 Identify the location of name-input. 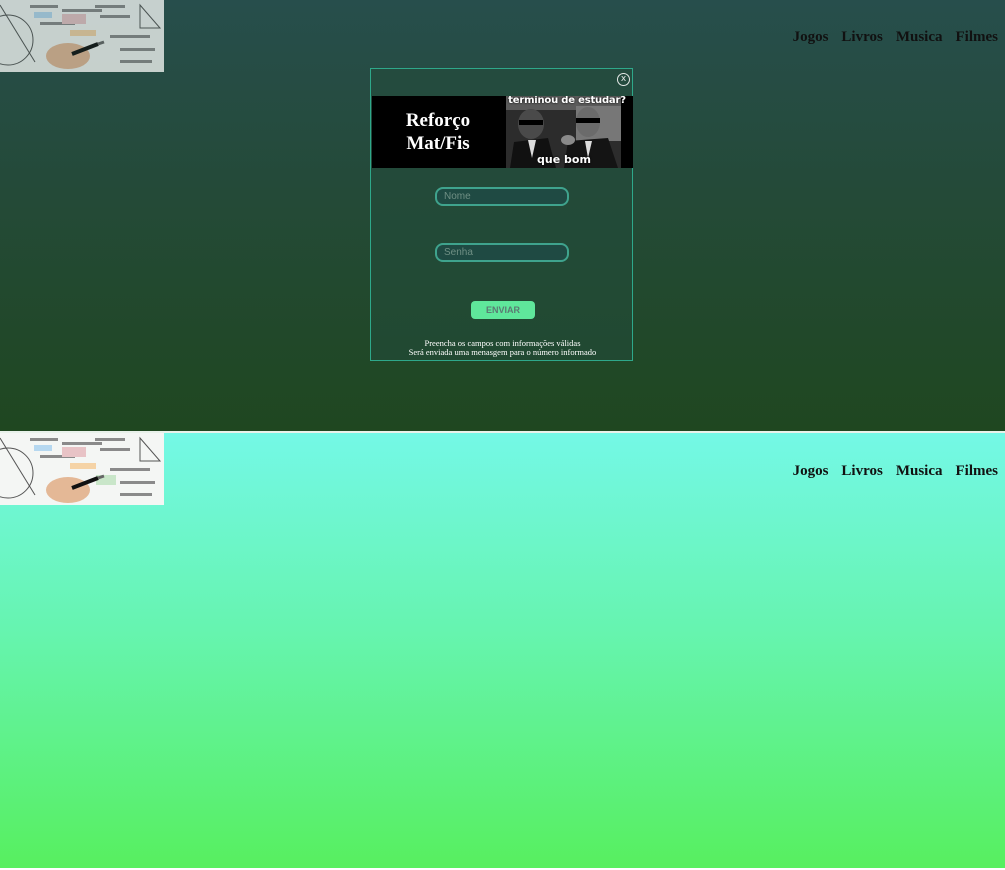
(502, 196).